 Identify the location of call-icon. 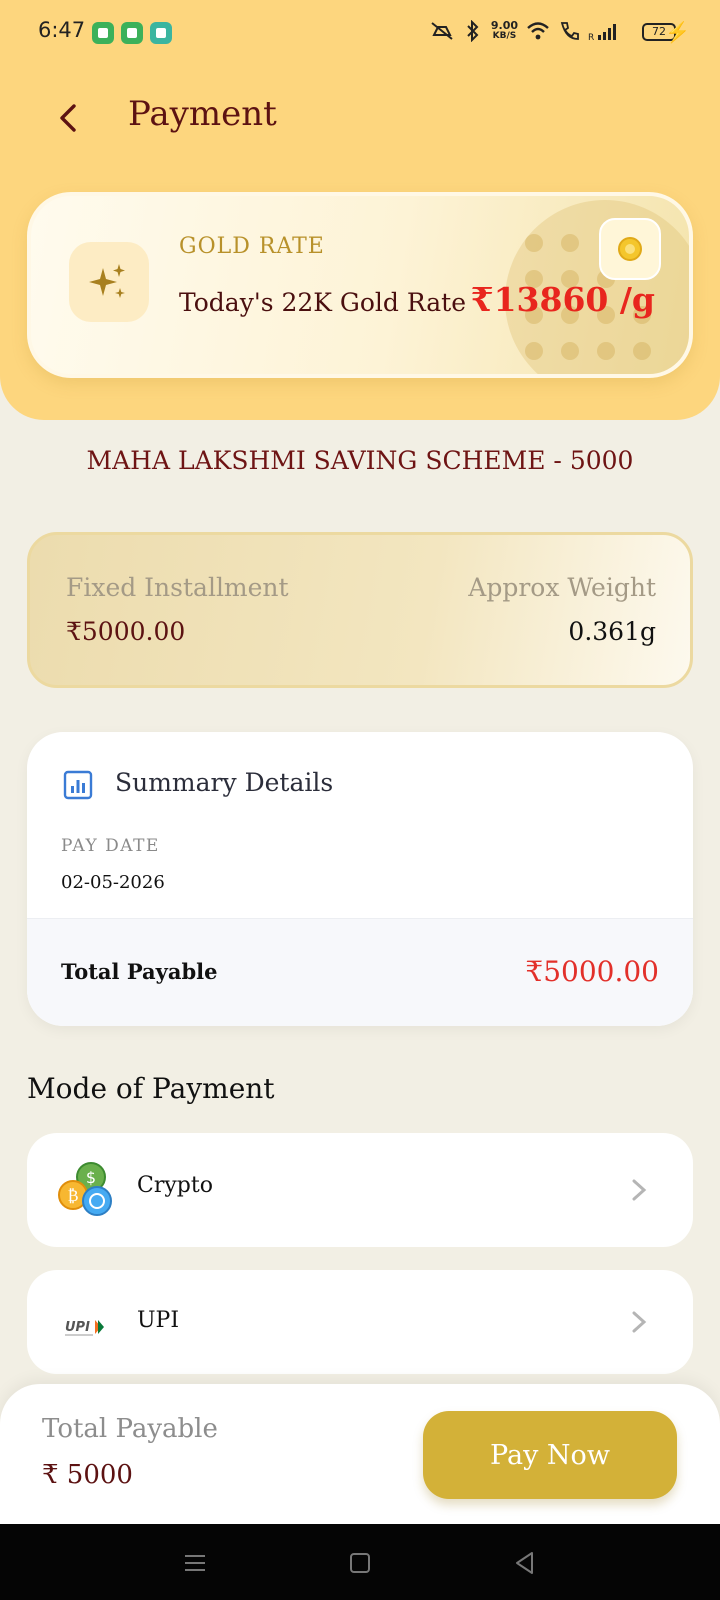
(569, 31).